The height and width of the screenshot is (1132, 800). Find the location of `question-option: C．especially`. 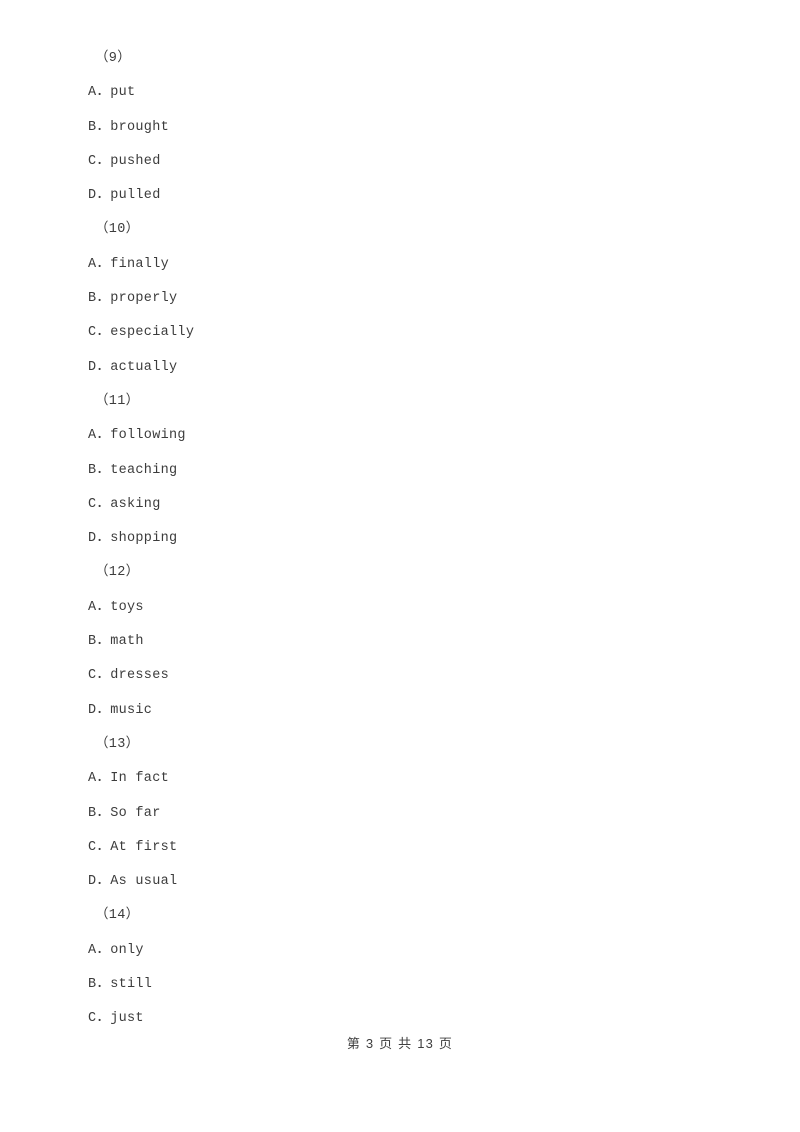

question-option: C．especially is located at coordinates (400, 333).